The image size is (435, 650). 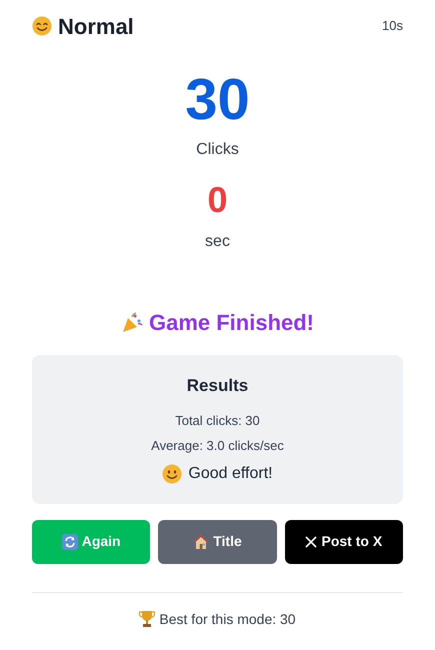 I want to click on trophy-icon, so click(x=147, y=619).